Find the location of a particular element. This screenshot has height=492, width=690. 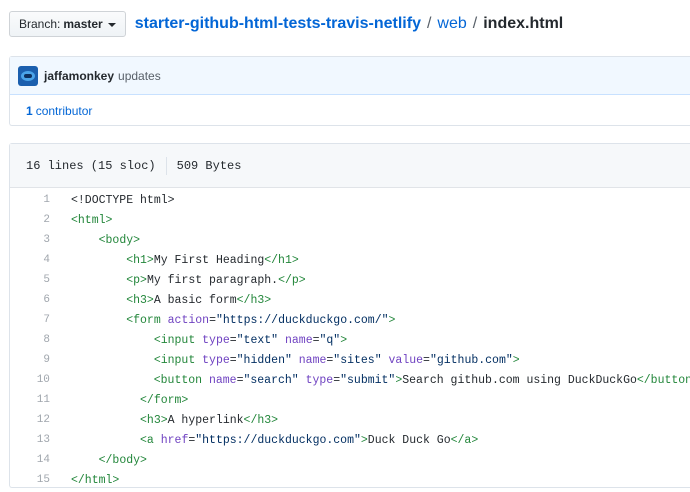

file-line-count: 16 lines (15 sloc) is located at coordinates (91, 165).